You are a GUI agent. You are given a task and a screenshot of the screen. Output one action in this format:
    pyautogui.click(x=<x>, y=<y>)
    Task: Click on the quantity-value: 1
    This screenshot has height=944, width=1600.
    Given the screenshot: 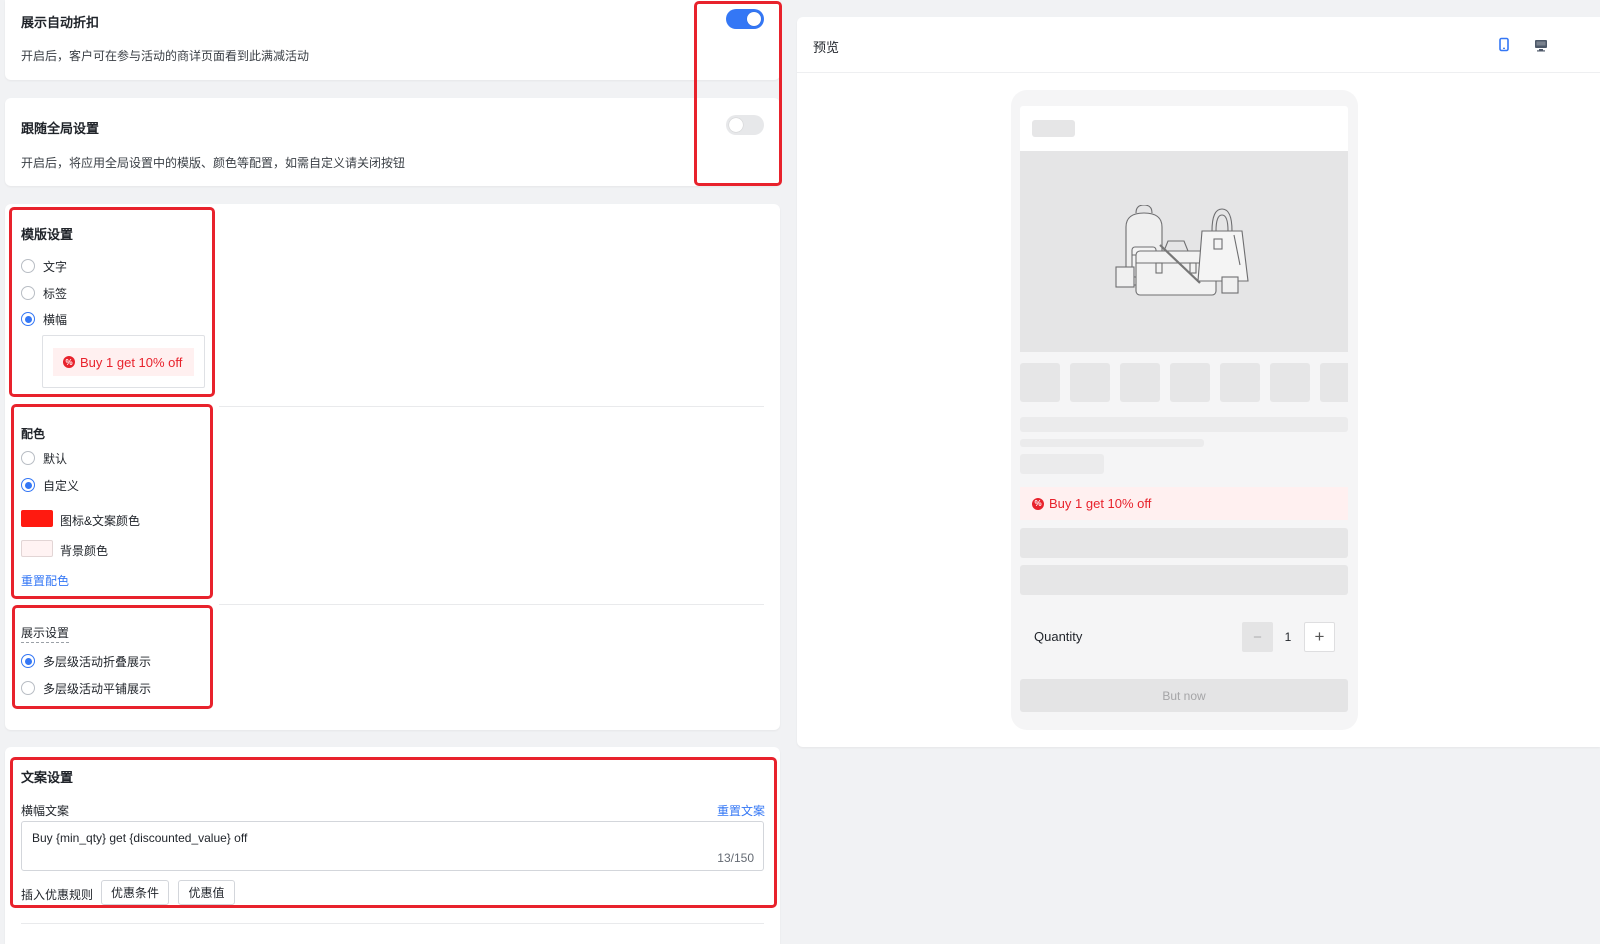 What is the action you would take?
    pyautogui.click(x=1288, y=637)
    